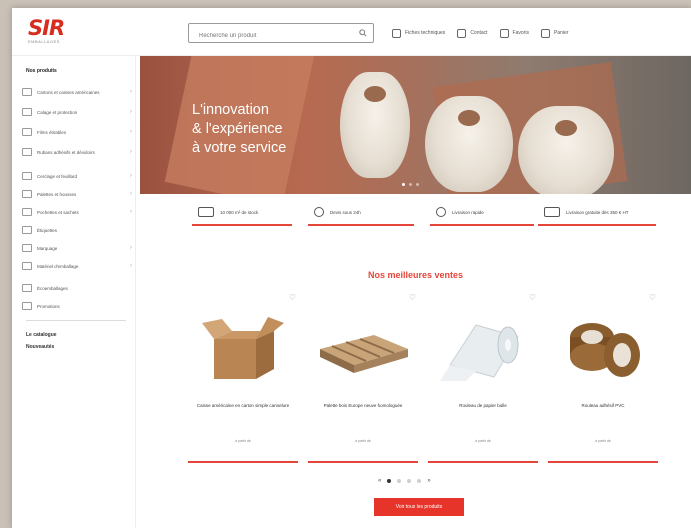 Image resolution: width=691 pixels, height=528 pixels. Describe the element at coordinates (27, 112) in the screenshot. I see `cushion-icon` at that location.